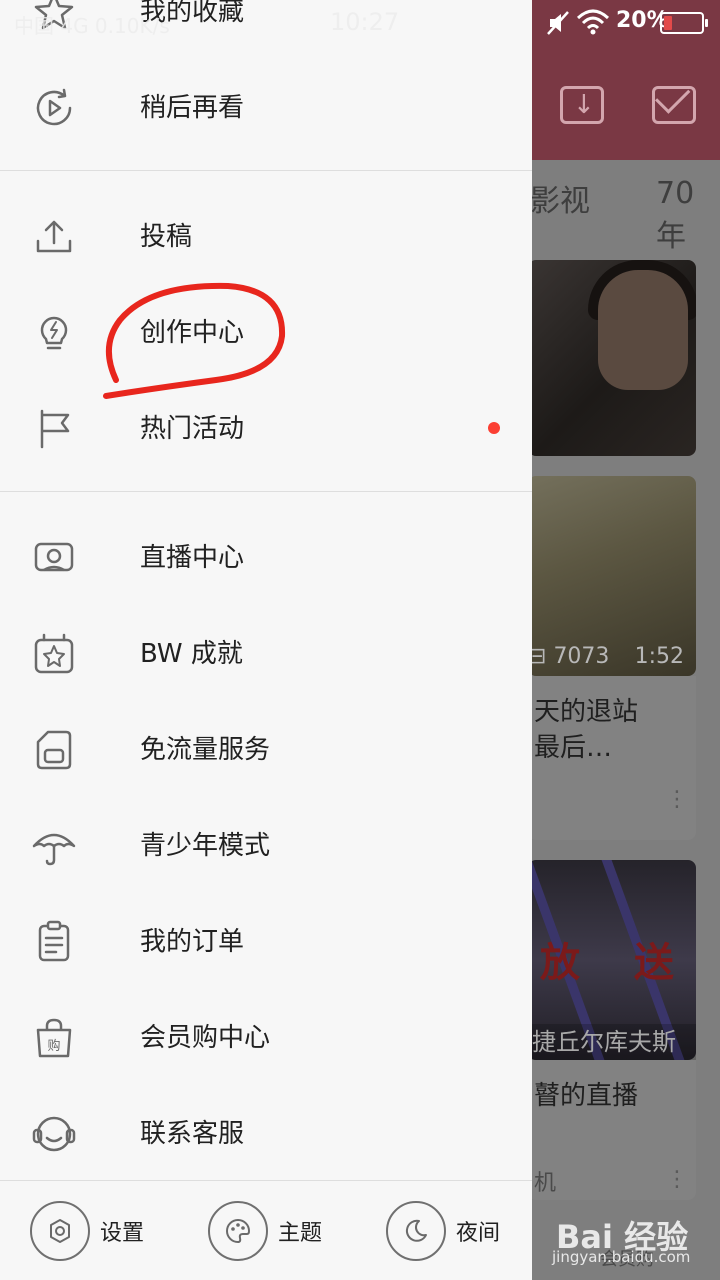 The width and height of the screenshot is (720, 1280). I want to click on menu-item-watch-later: 稍后再看, so click(266, 108).